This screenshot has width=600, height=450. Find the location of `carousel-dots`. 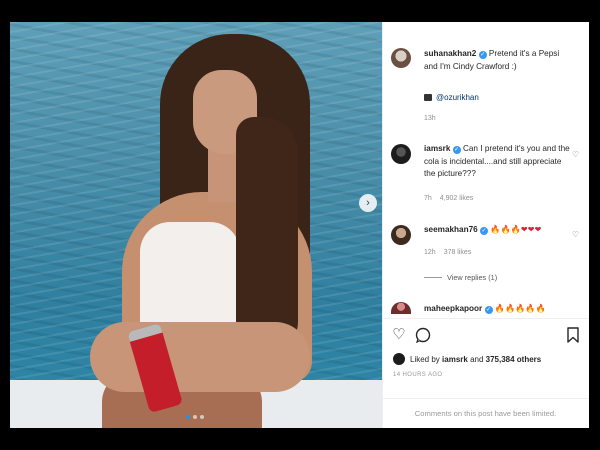

carousel-dots is located at coordinates (195, 417).